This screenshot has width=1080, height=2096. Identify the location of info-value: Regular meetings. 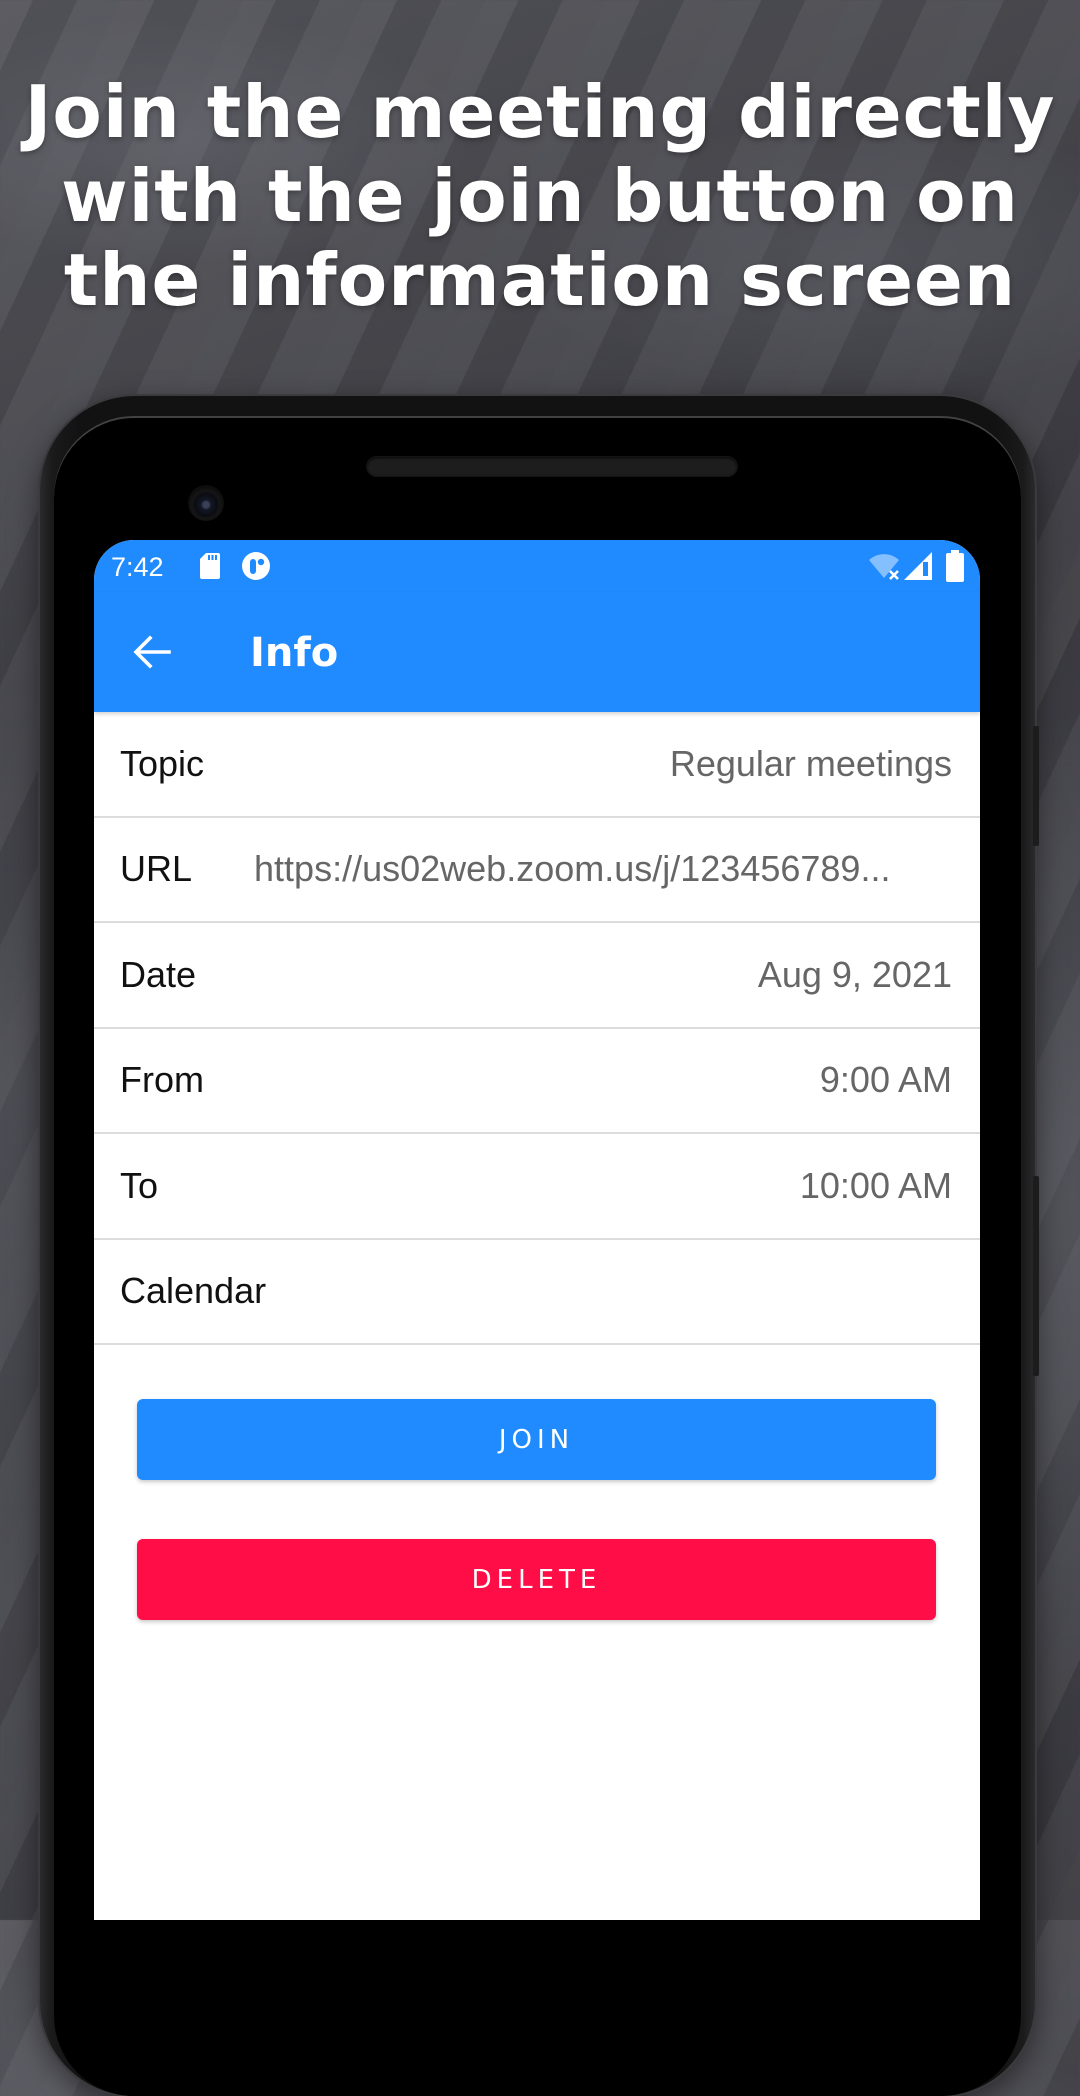
(810, 763).